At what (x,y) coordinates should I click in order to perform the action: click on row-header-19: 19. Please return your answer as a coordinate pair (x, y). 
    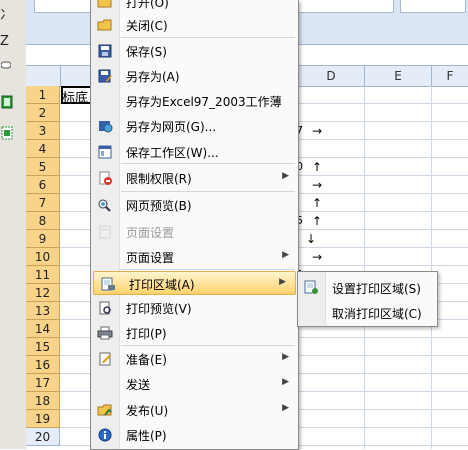
    Looking at the image, I should click on (43, 419).